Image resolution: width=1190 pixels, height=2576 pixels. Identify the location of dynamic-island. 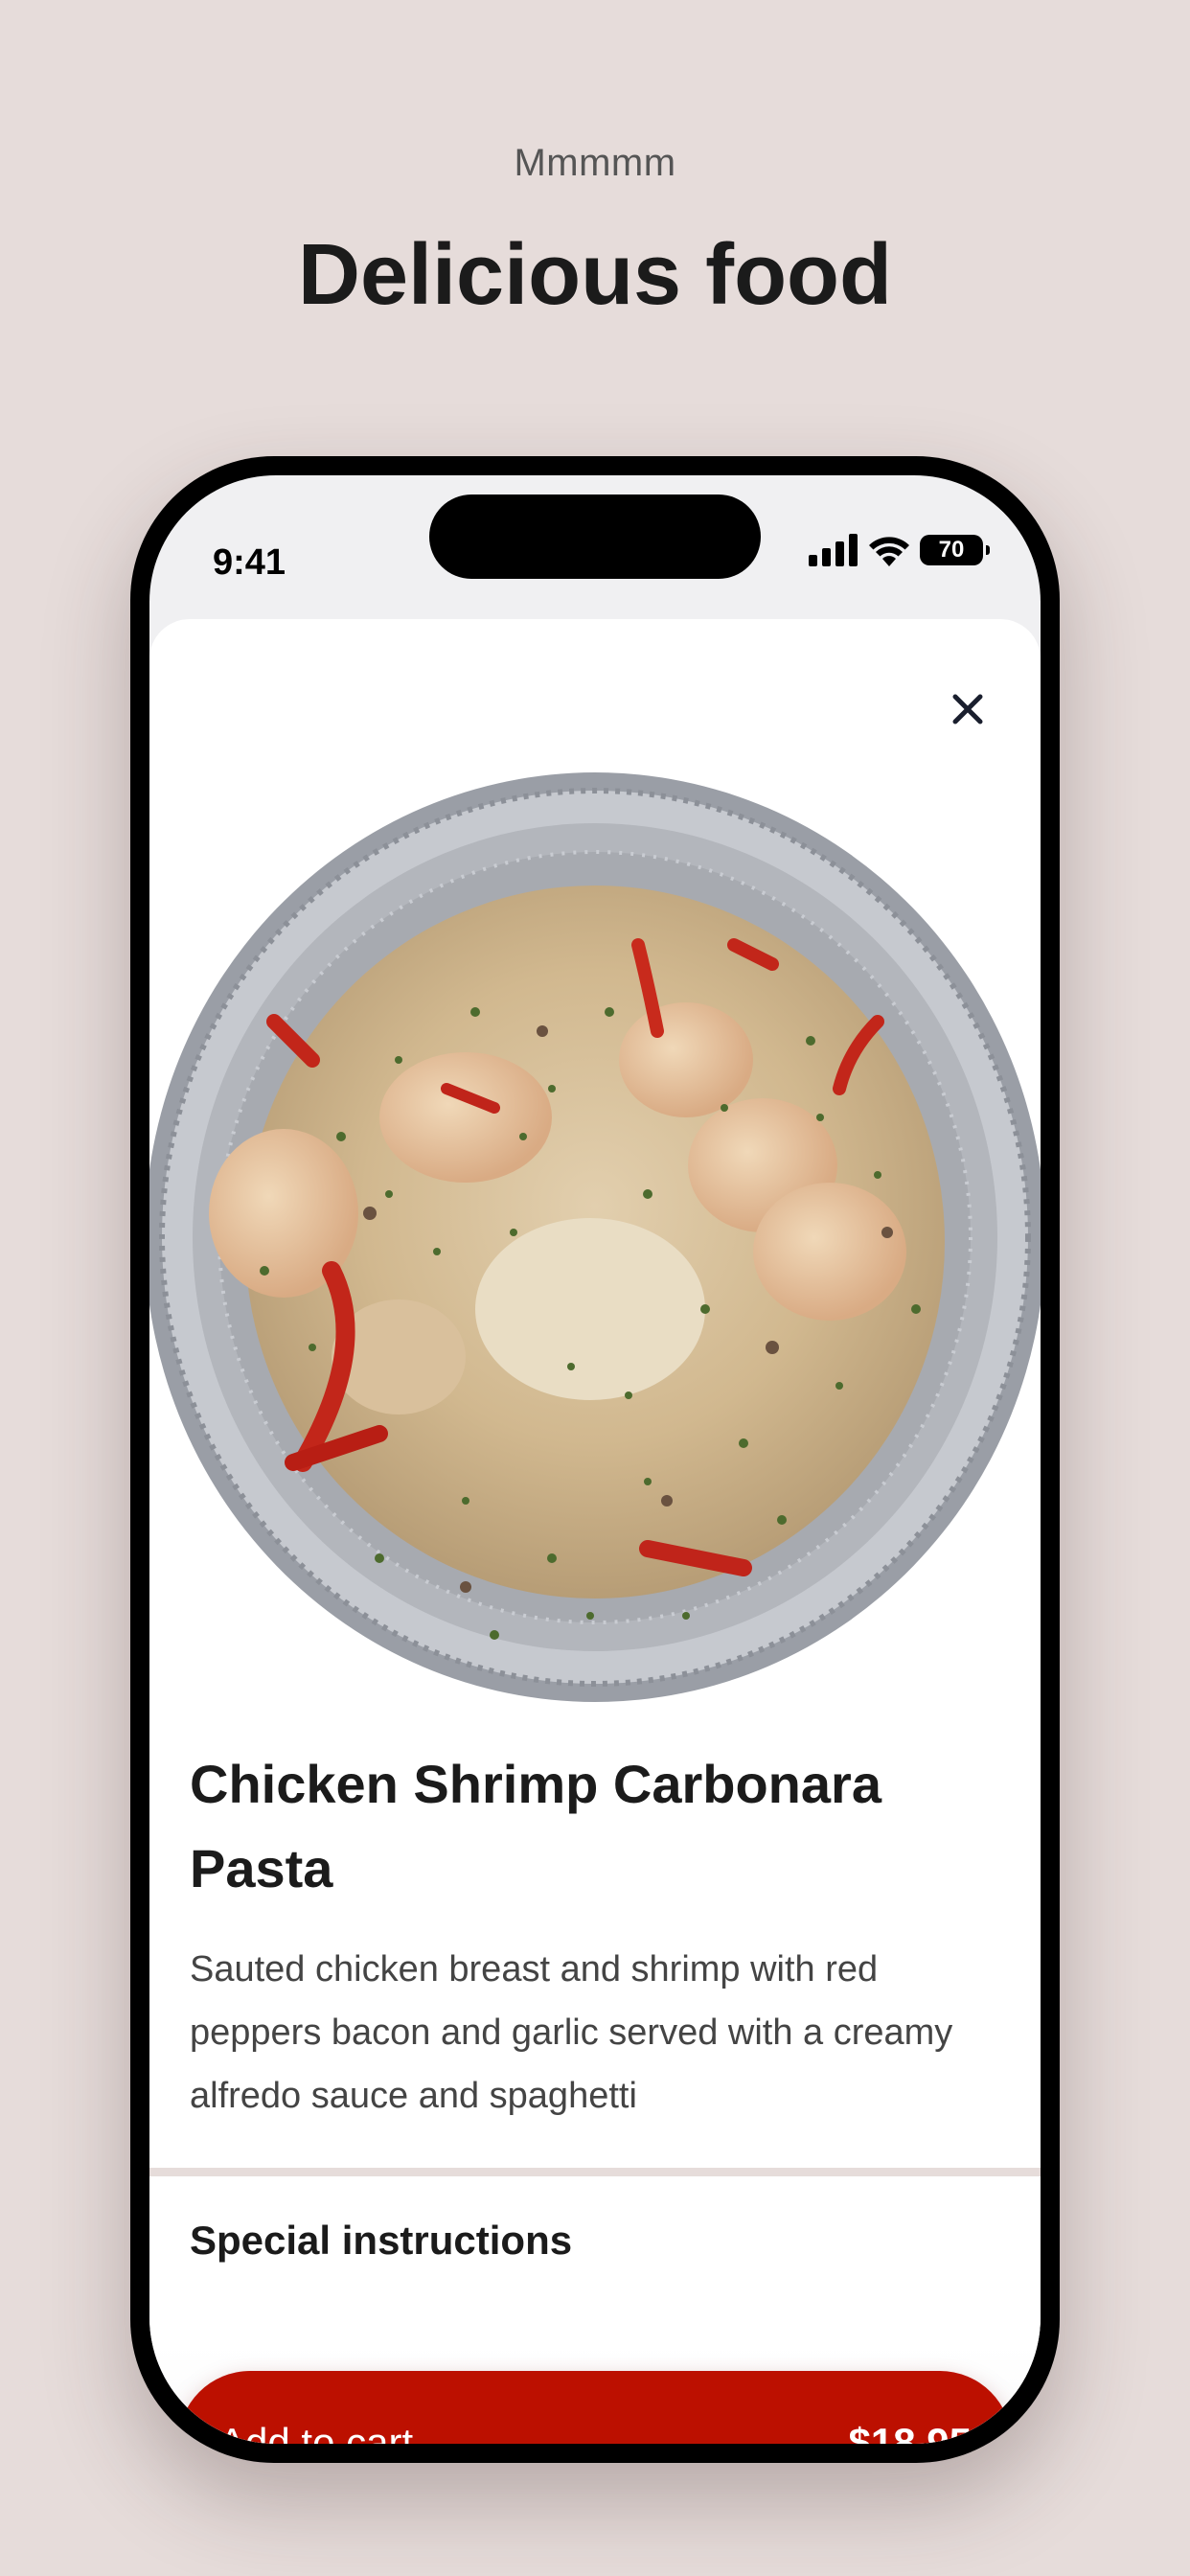
(595, 536).